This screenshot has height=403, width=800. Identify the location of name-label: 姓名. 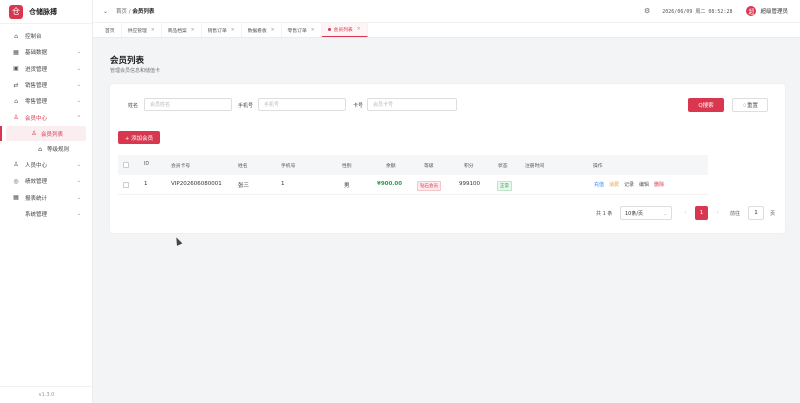
(133, 106).